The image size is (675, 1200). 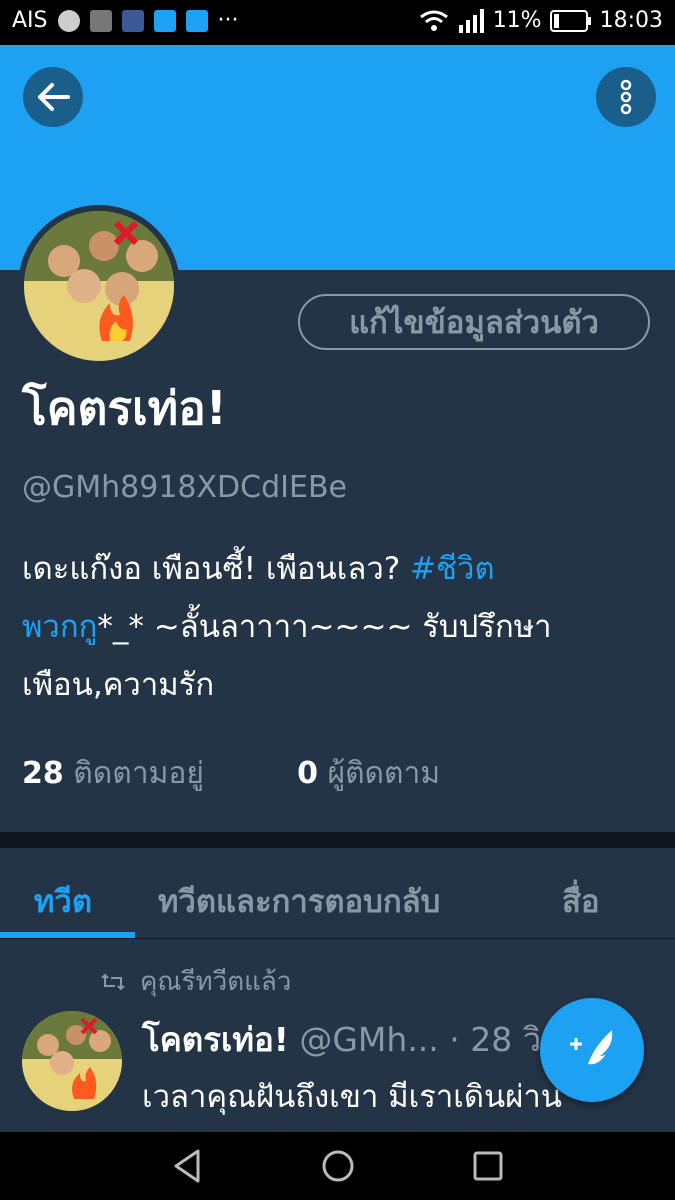 What do you see at coordinates (352, 1097) in the screenshot?
I see `tweet-text: เวลาคุณฝันถึงเขา มีเราเดินผ่าน` at bounding box center [352, 1097].